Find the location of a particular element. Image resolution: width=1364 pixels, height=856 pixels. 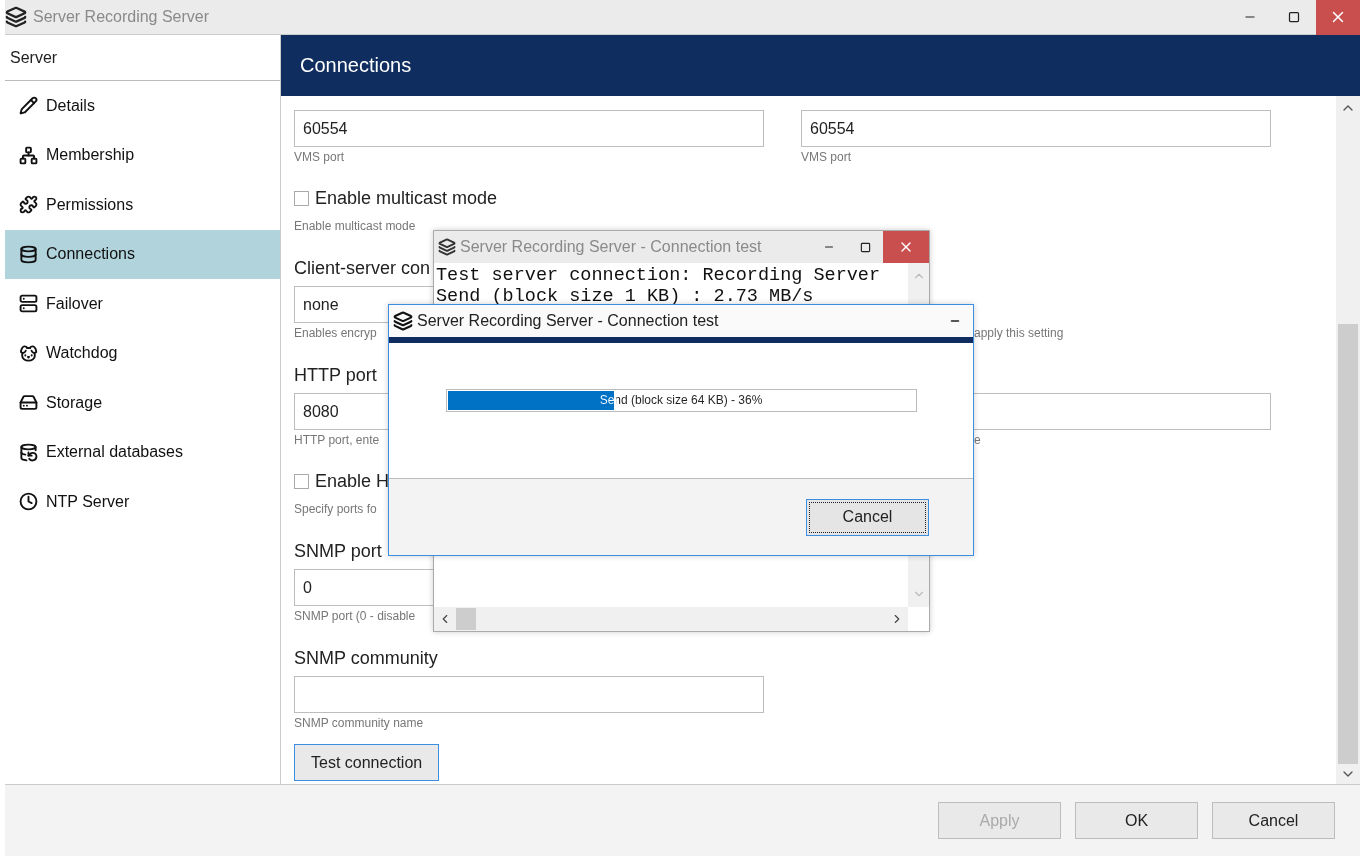

scrollbar-thumb is located at coordinates (466, 619).